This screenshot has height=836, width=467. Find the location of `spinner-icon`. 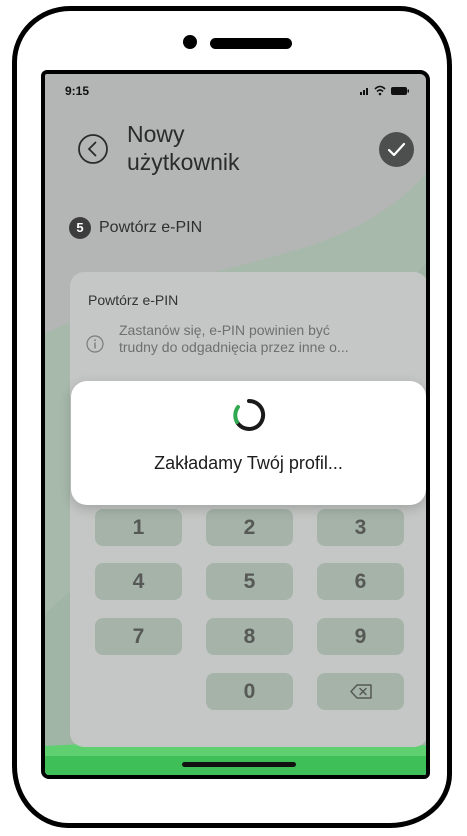

spinner-icon is located at coordinates (249, 414).